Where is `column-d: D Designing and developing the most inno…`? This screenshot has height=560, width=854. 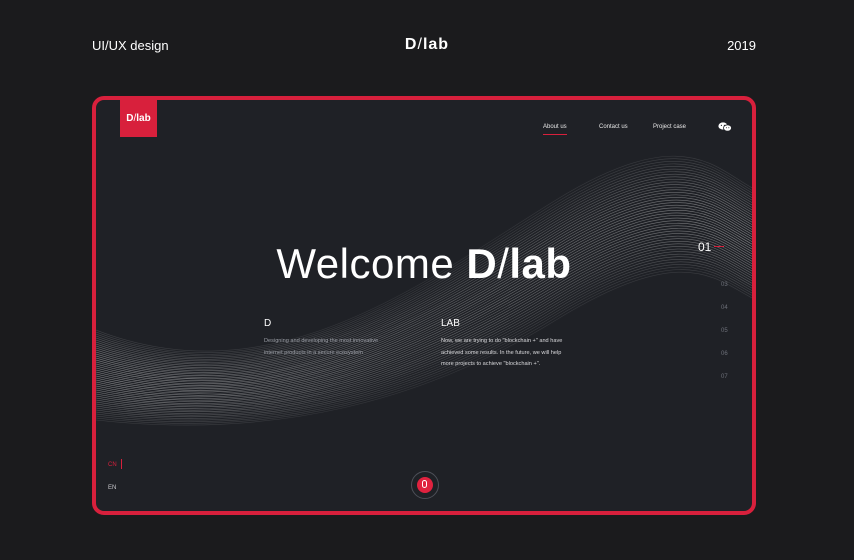 column-d: D Designing and developing the most inno… is located at coordinates (349, 338).